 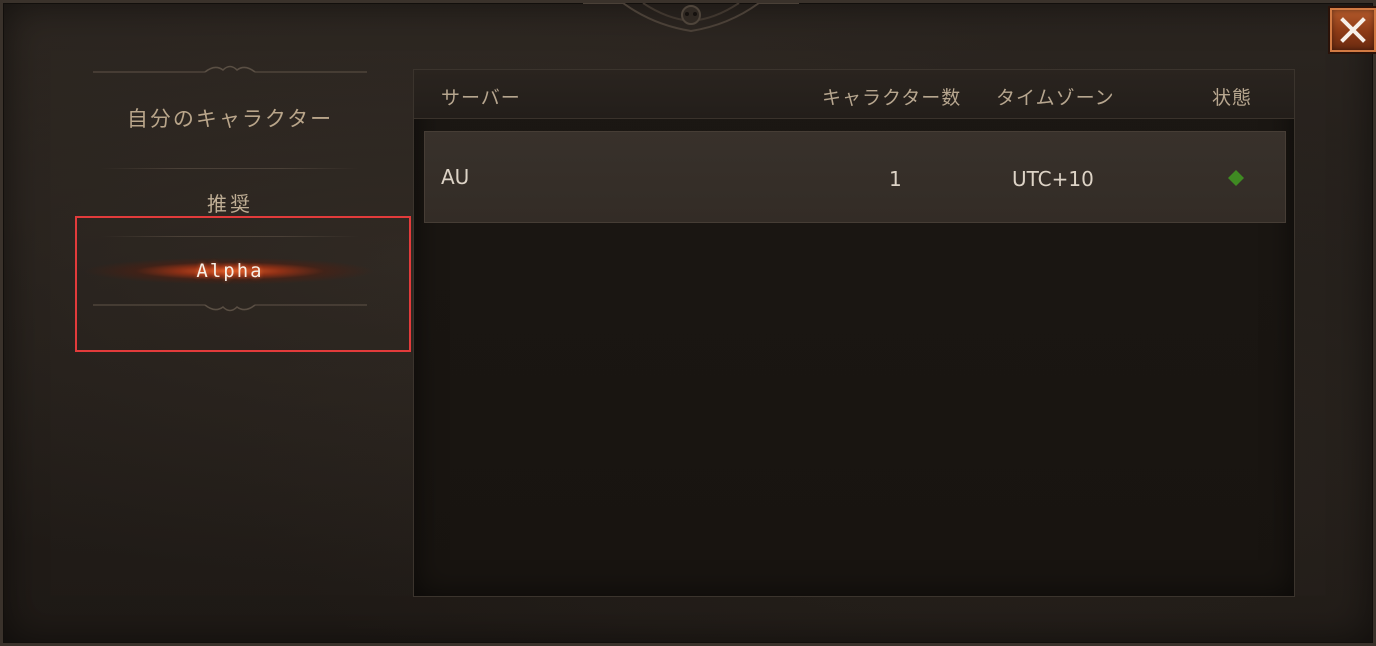 I want to click on close-icon, so click(x=1353, y=30).